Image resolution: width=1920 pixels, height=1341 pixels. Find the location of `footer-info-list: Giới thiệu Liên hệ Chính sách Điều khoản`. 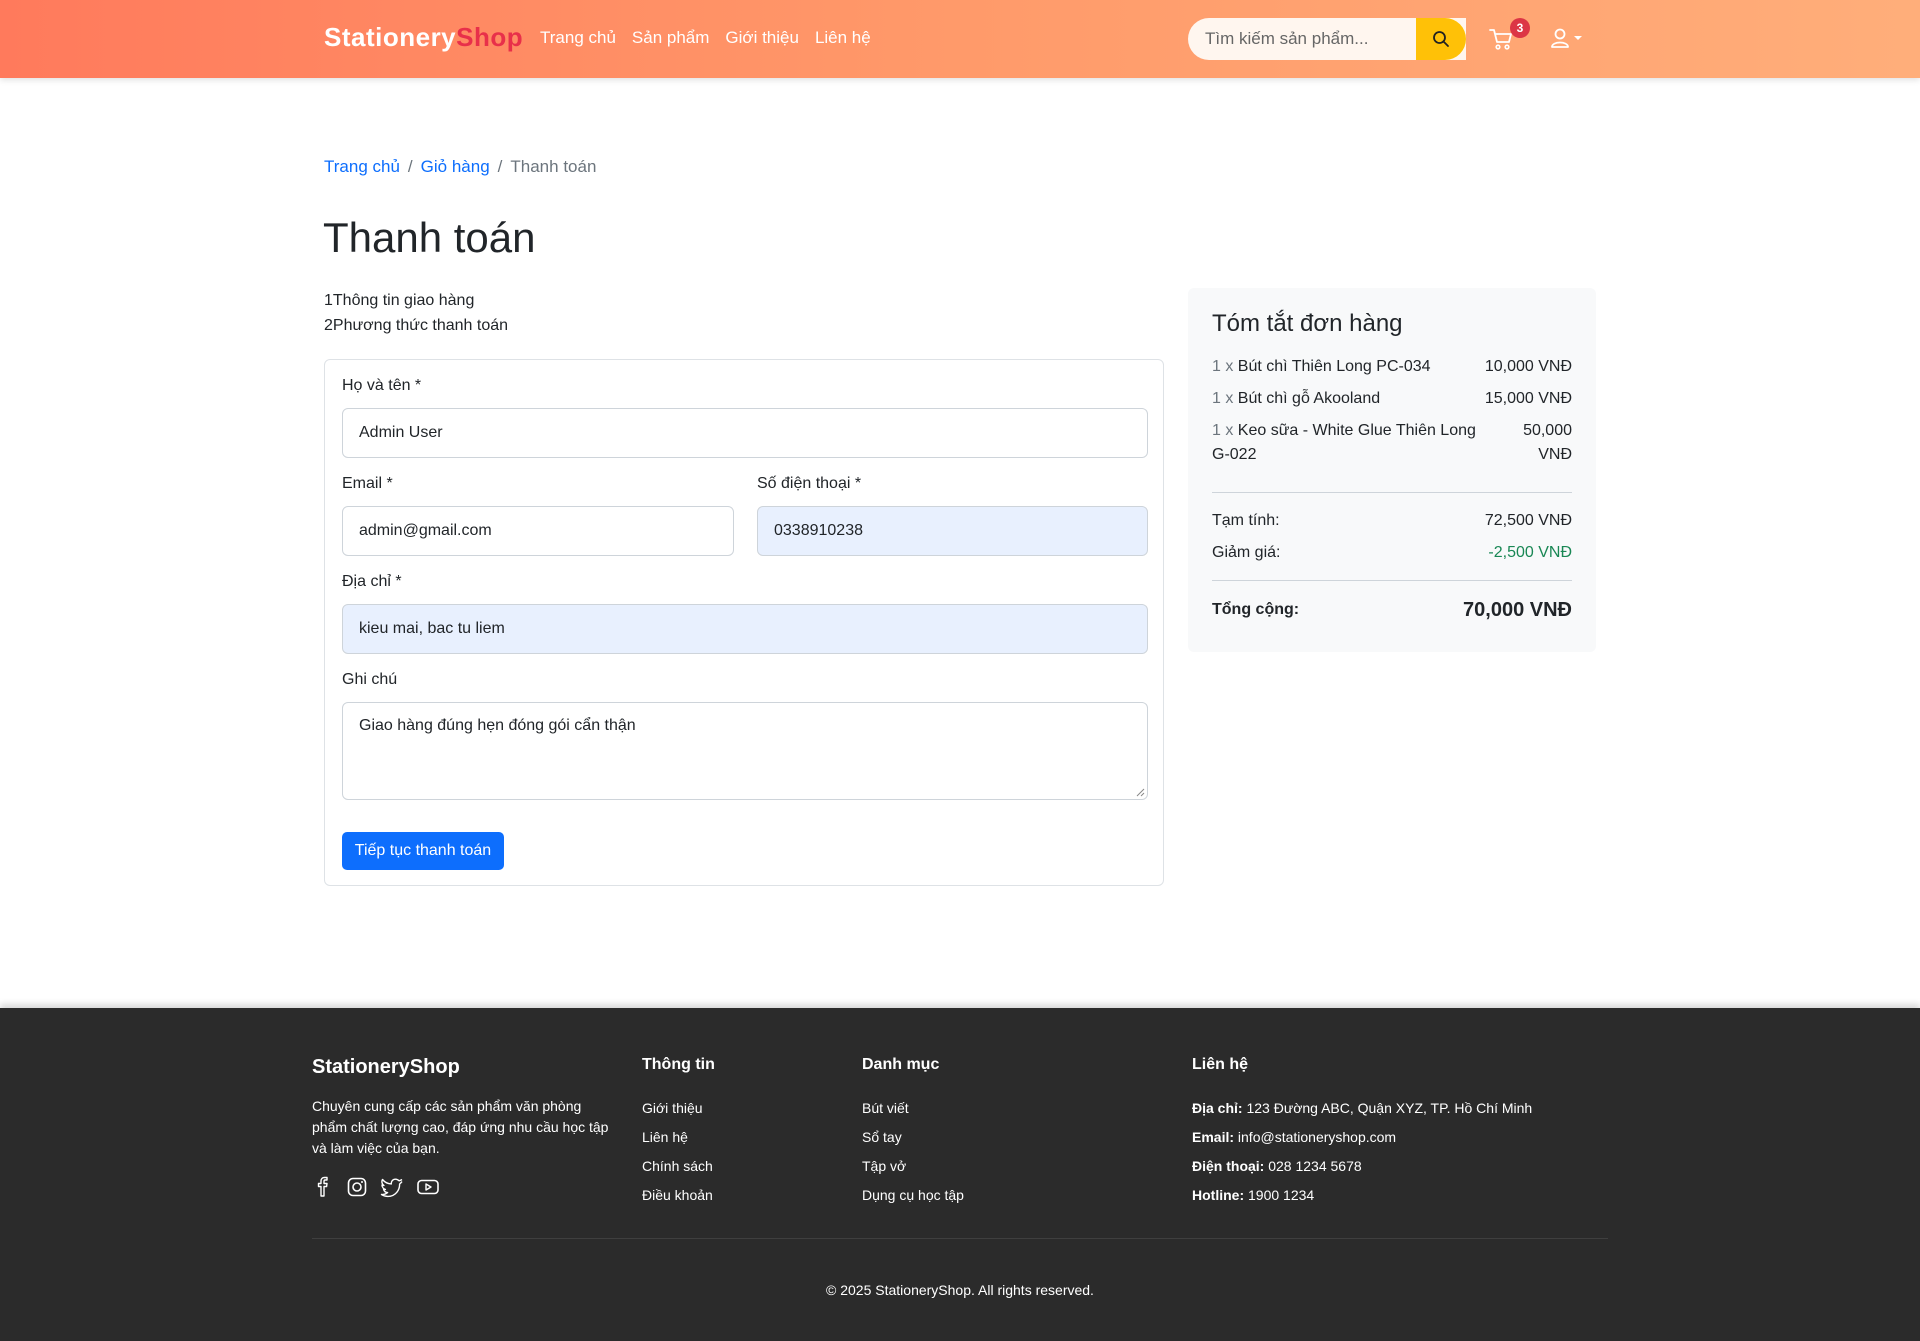

footer-info-list: Giới thiệu Liên hệ Chính sách Điều khoản is located at coordinates (677, 1152).